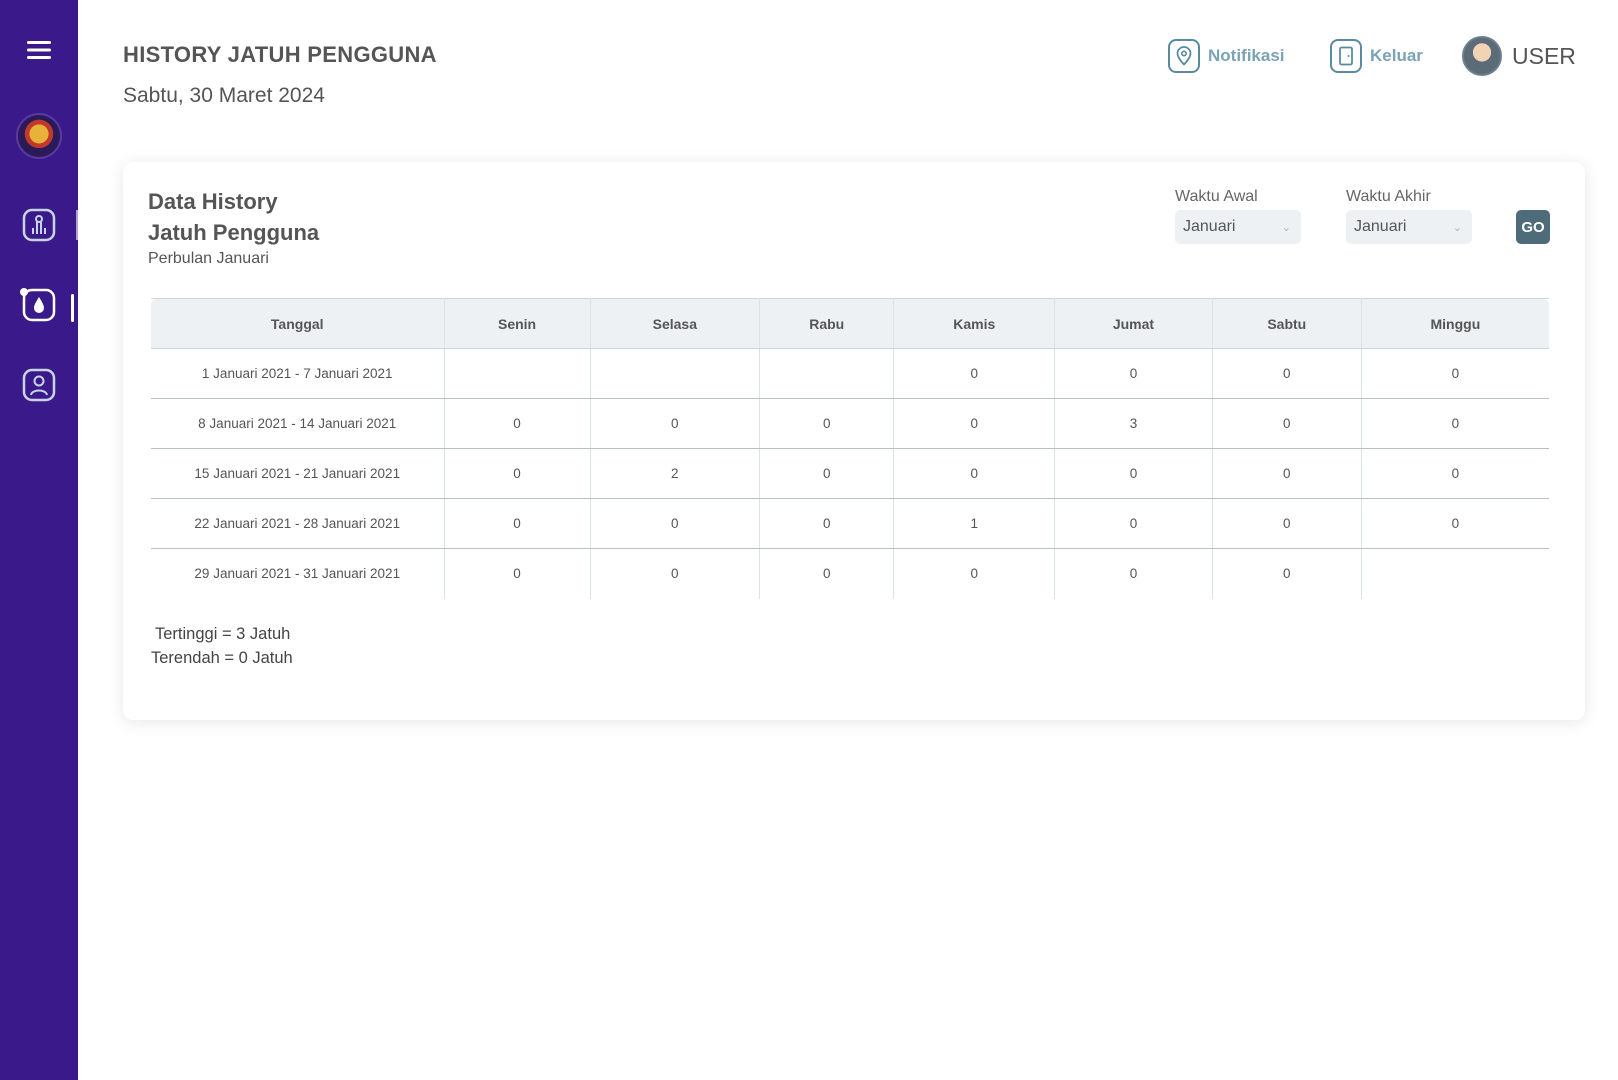 This screenshot has width=1618, height=1080. I want to click on start-month-select: Januari ⌄, so click(1238, 227).